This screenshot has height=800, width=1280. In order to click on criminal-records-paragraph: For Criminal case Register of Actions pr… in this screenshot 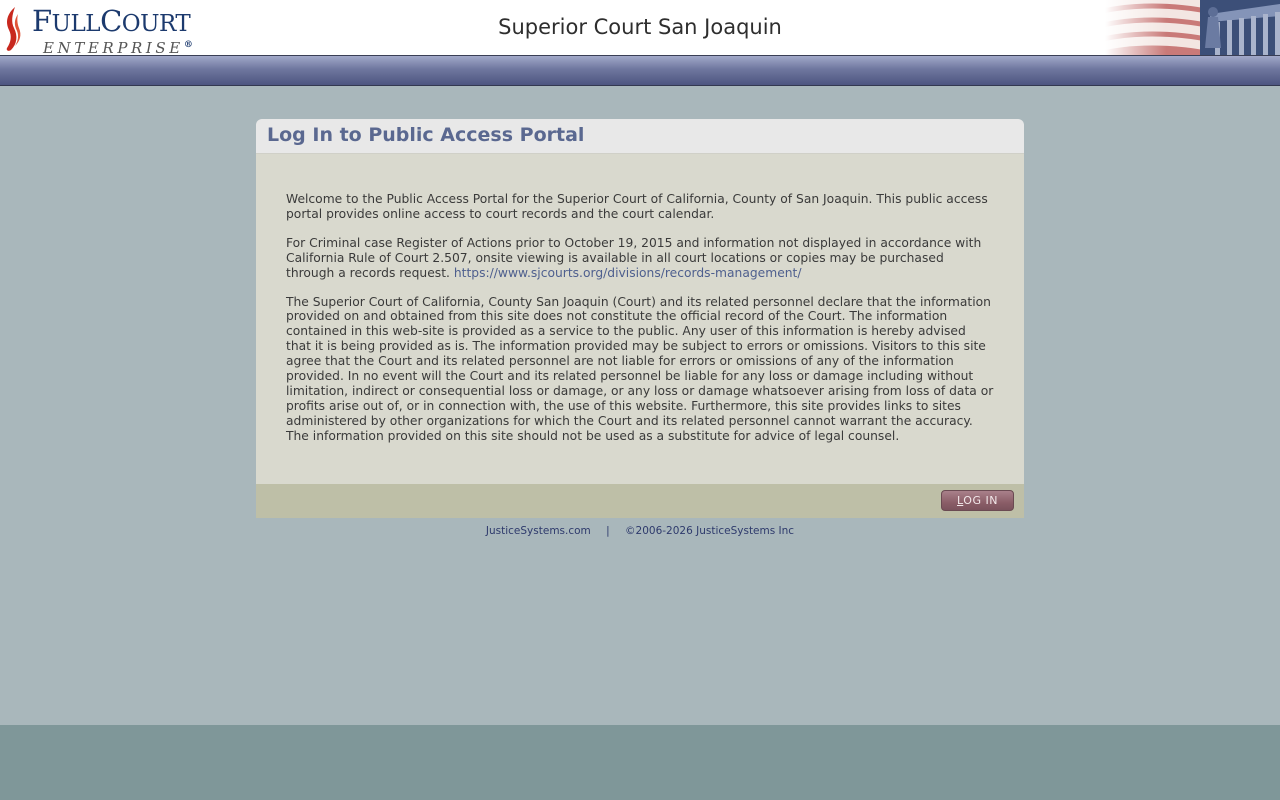, I will do `click(640, 258)`.